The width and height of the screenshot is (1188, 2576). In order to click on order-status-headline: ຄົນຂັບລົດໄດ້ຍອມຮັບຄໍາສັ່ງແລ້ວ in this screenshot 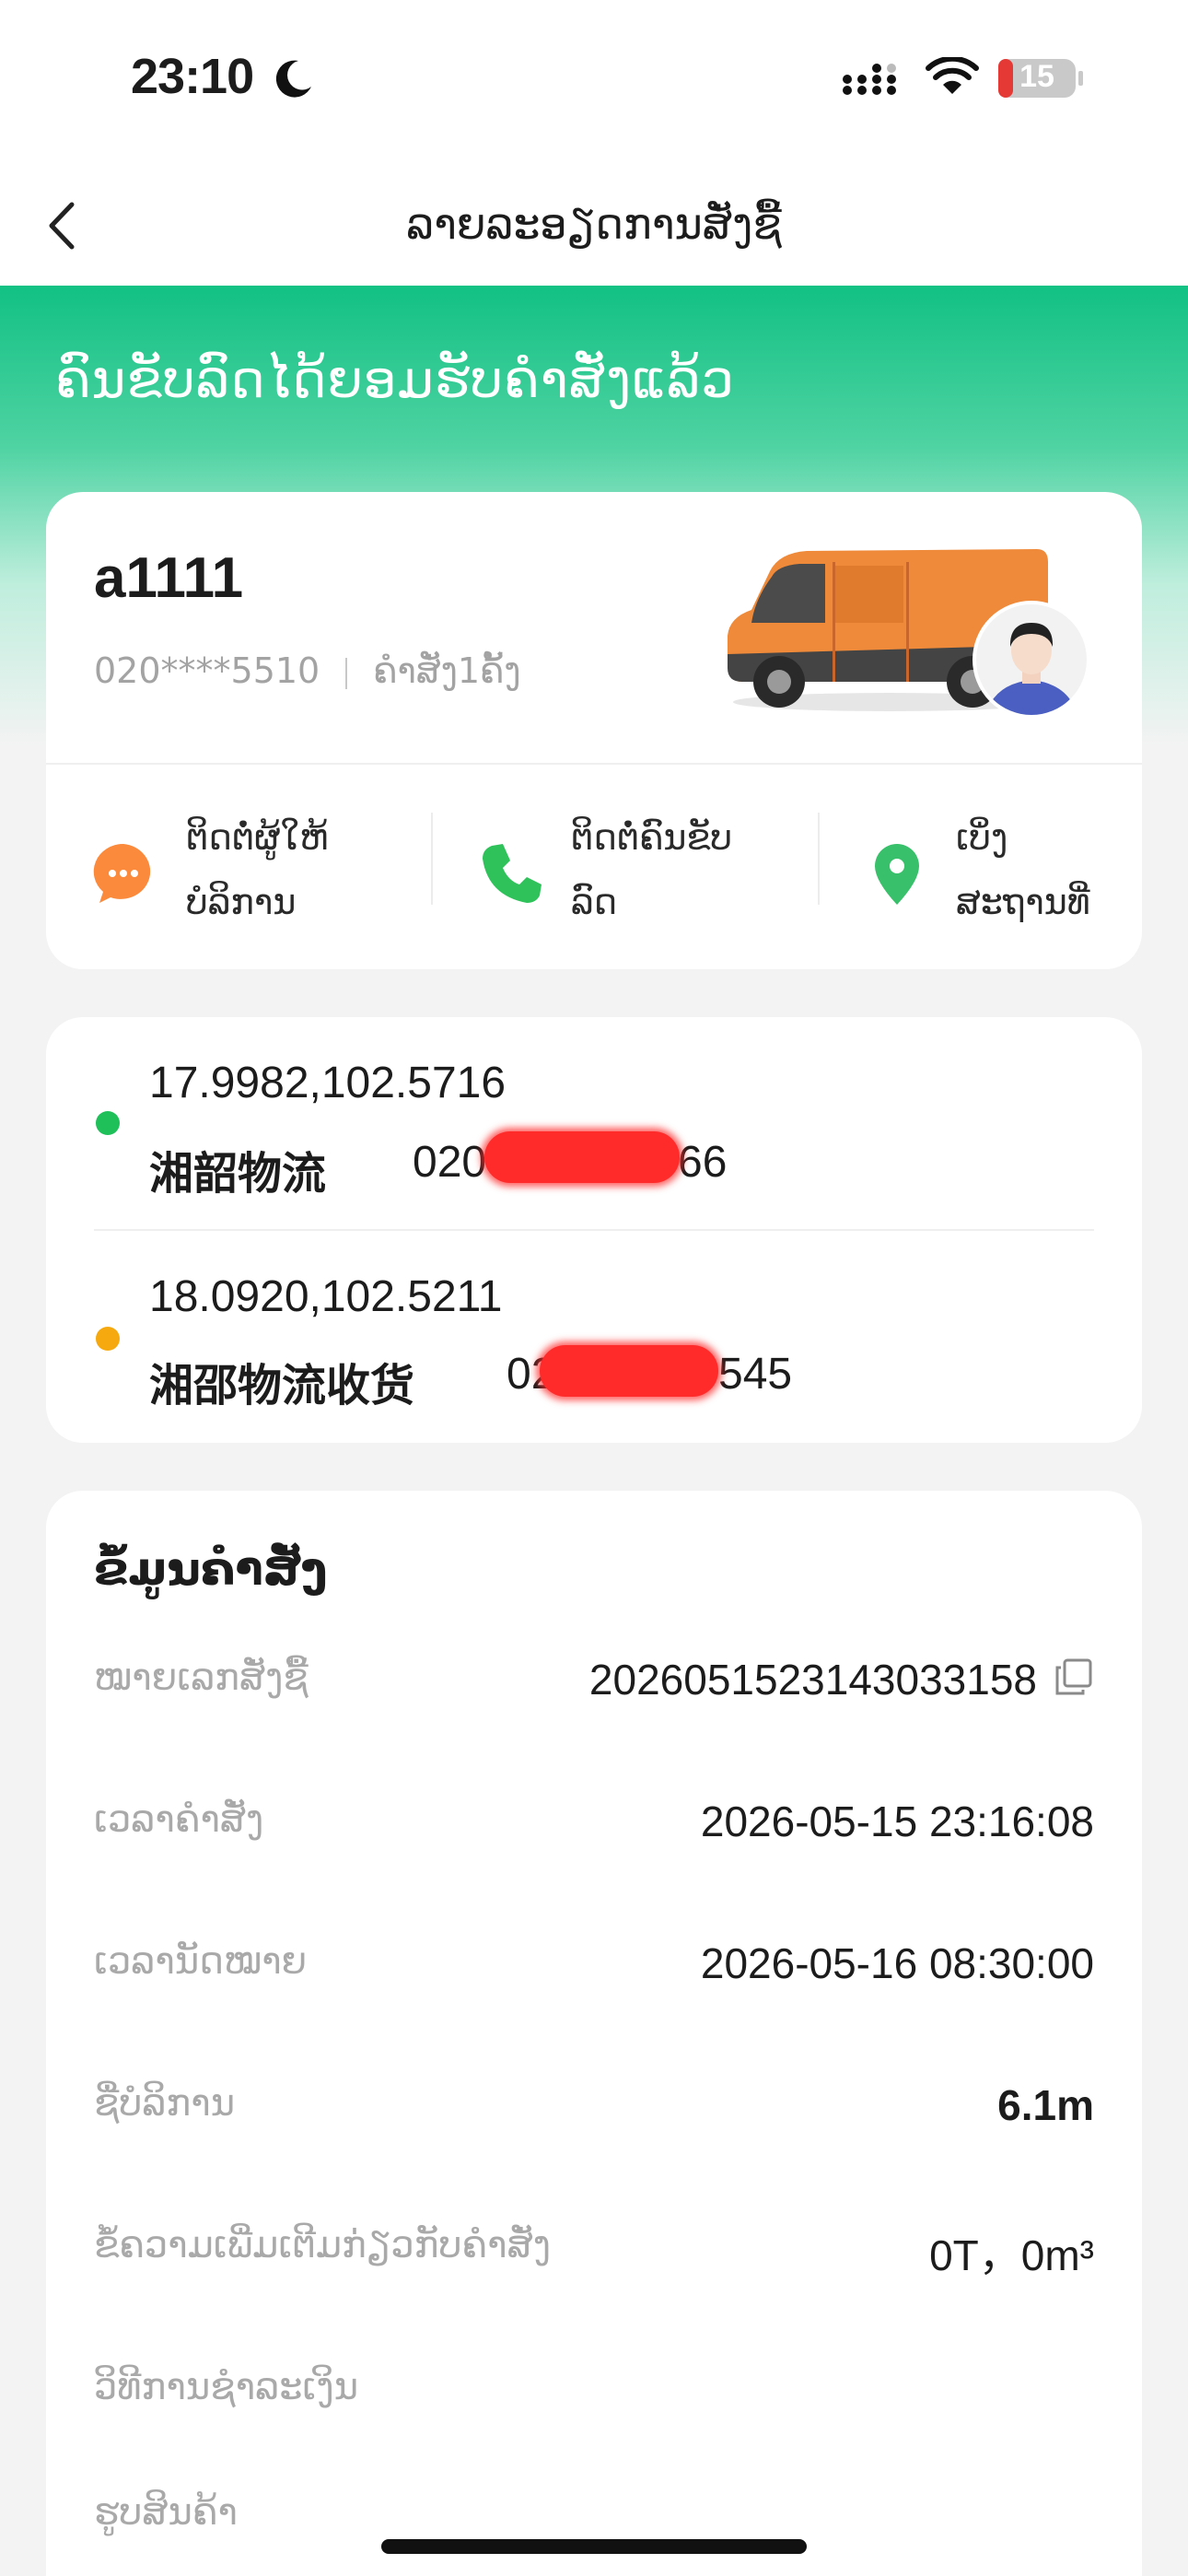, I will do `click(395, 380)`.